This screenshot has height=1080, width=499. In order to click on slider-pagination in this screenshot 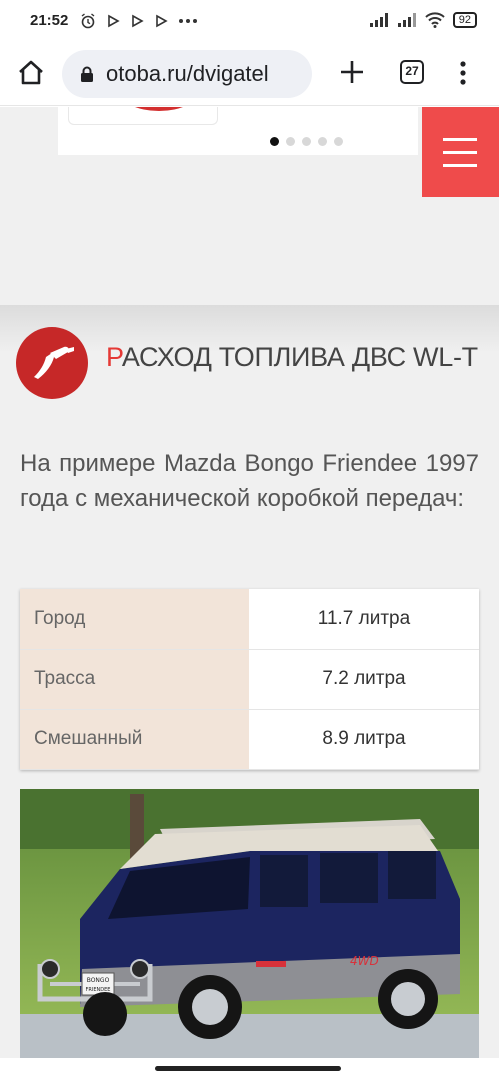, I will do `click(306, 141)`.